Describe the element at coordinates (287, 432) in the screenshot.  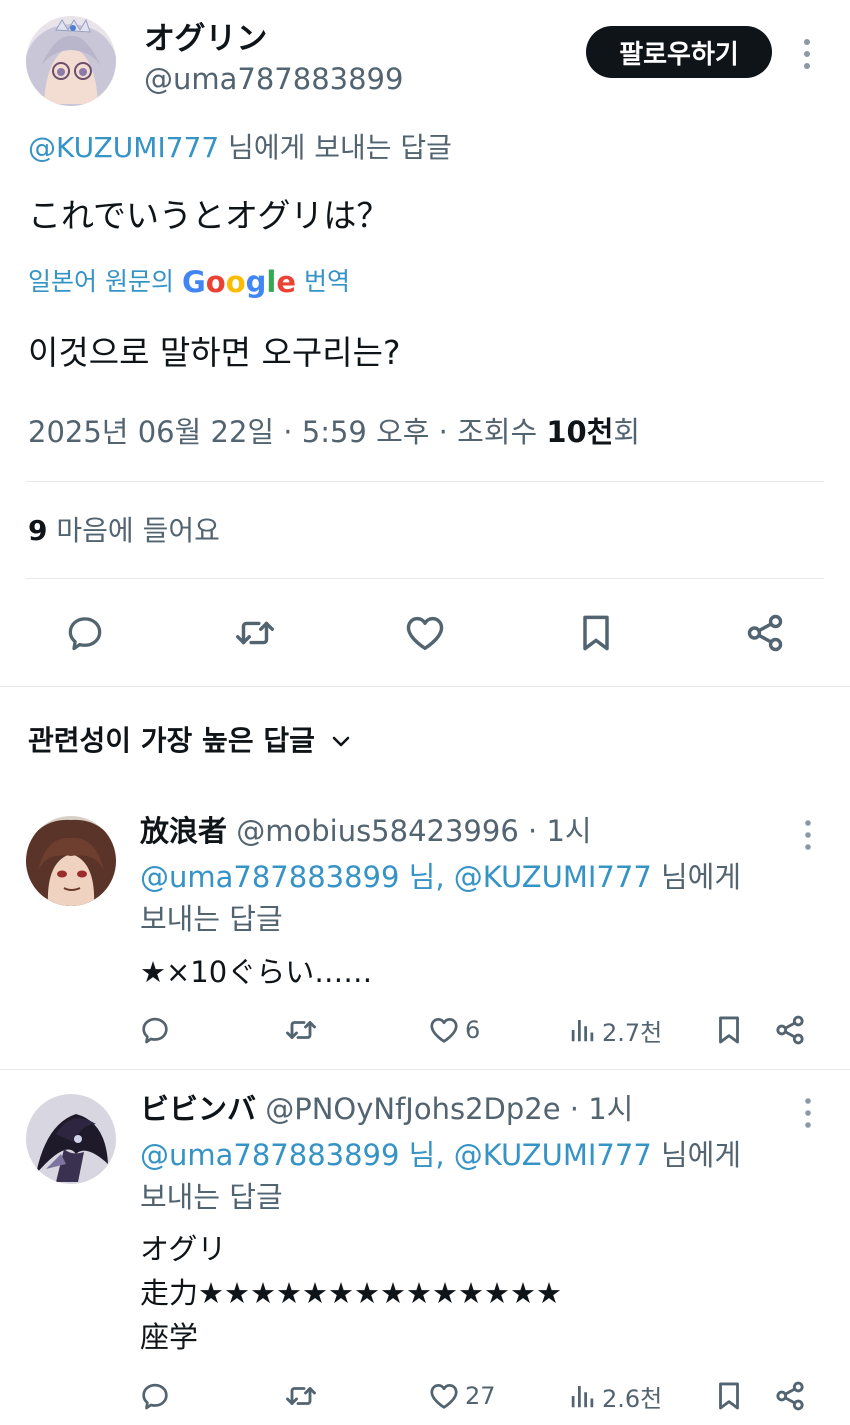
I see `tweet-date: 2025년 06월 22일 · 5:59 오후 · 조회수` at that location.